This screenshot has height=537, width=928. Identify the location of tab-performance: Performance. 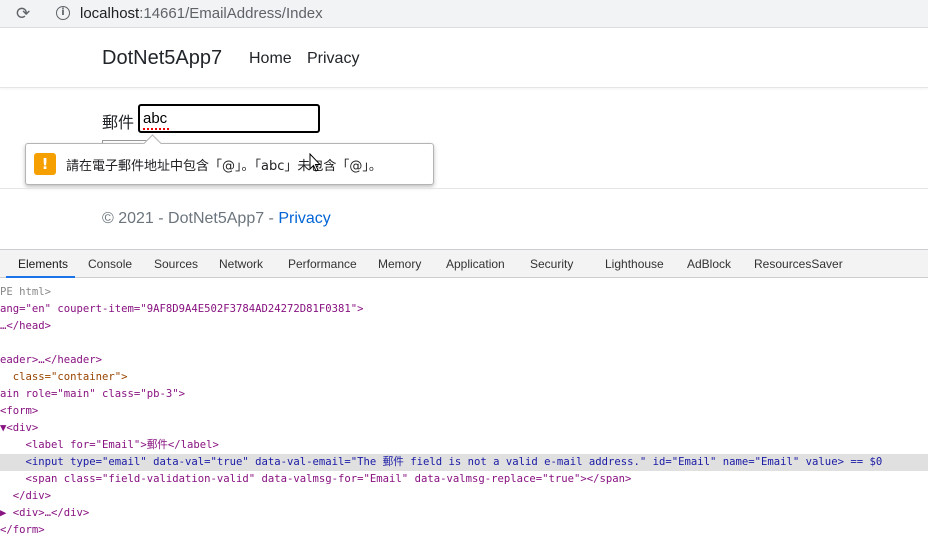
(322, 264).